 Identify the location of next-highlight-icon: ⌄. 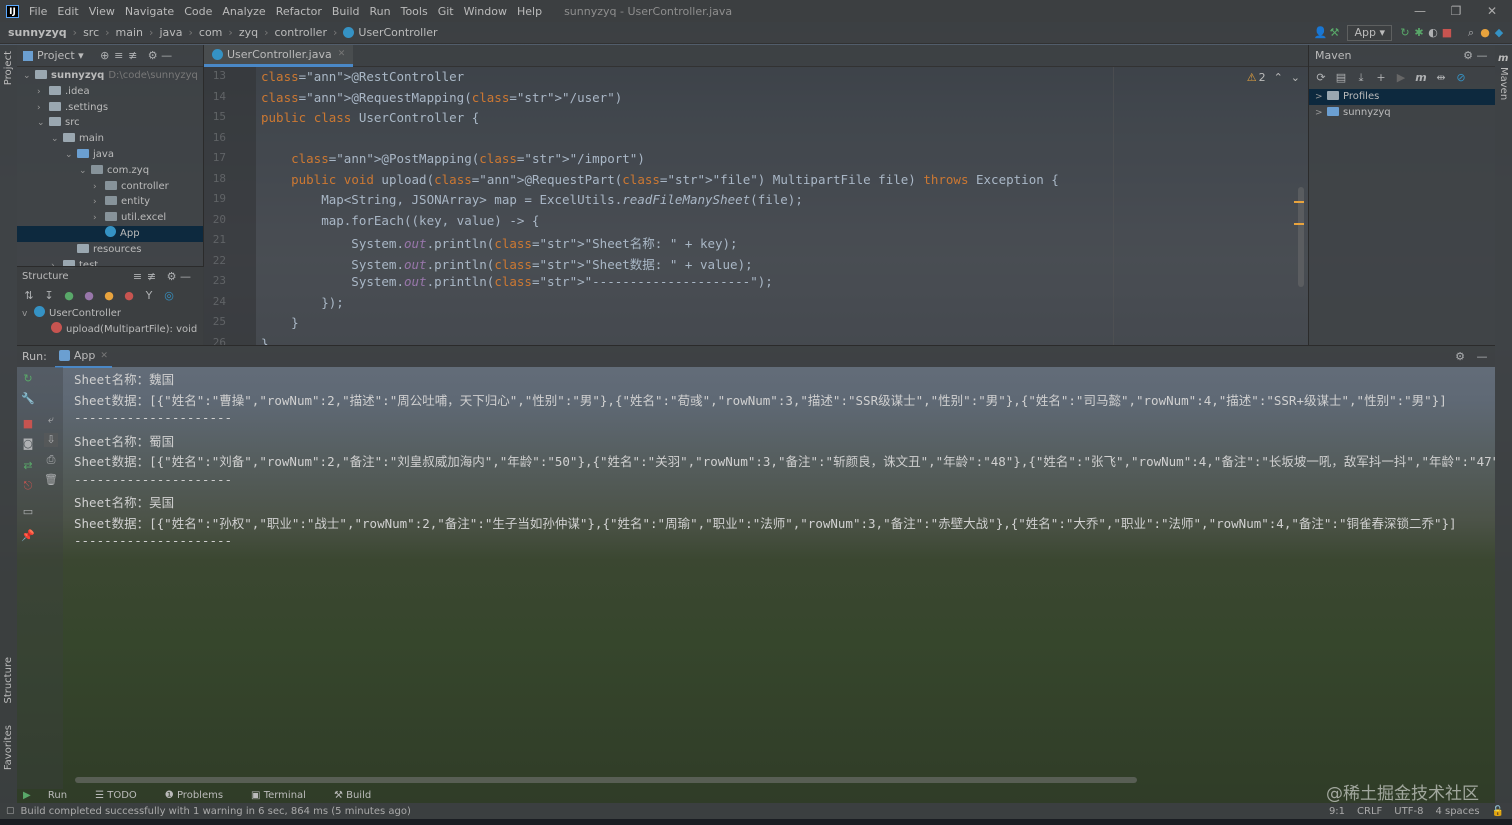
(1295, 77).